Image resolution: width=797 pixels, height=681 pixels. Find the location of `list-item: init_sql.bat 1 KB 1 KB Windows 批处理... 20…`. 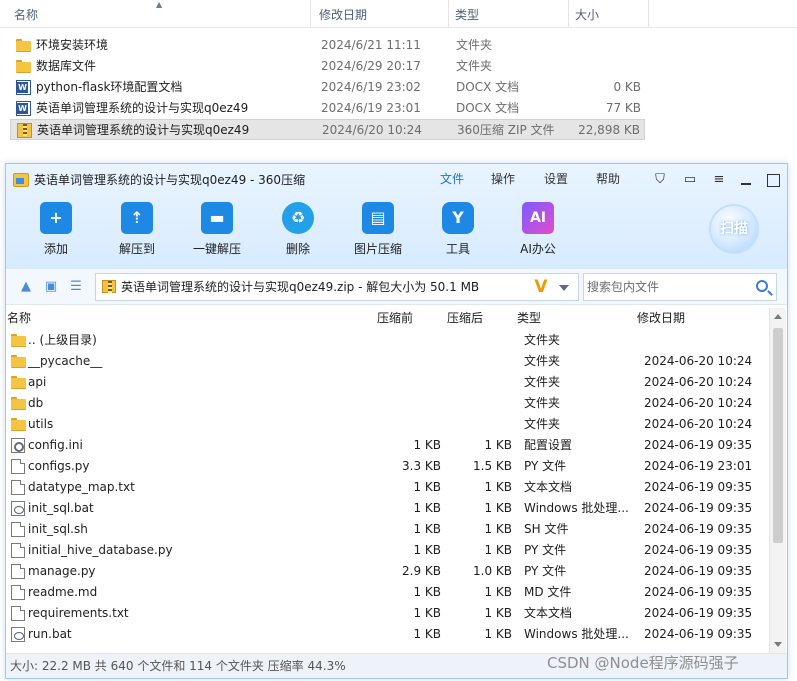

list-item: init_sql.bat 1 KB 1 KB Windows 批处理... 20… is located at coordinates (387, 508).